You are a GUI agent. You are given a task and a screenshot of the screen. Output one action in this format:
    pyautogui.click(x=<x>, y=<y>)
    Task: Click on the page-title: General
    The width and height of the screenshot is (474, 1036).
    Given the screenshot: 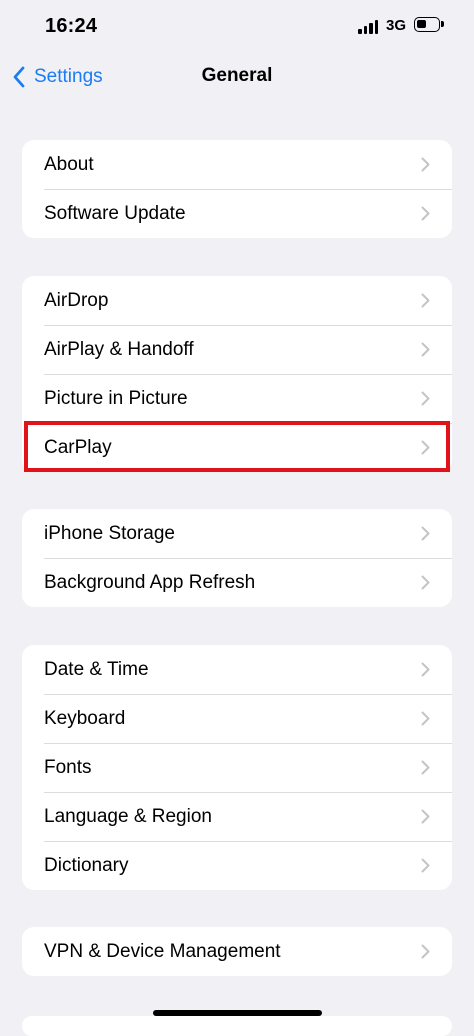 What is the action you would take?
    pyautogui.click(x=237, y=75)
    